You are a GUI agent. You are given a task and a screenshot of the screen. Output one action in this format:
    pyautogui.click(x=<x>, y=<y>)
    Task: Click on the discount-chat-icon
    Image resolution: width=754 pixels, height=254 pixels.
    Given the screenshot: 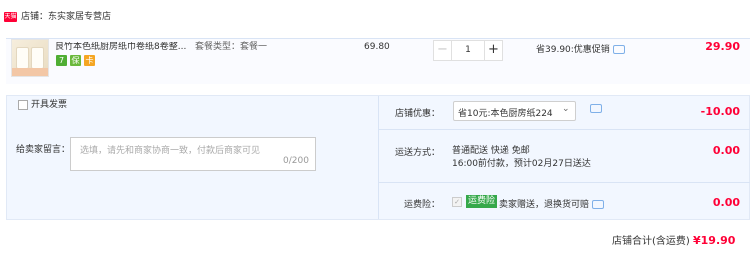 What is the action you would take?
    pyautogui.click(x=594, y=109)
    